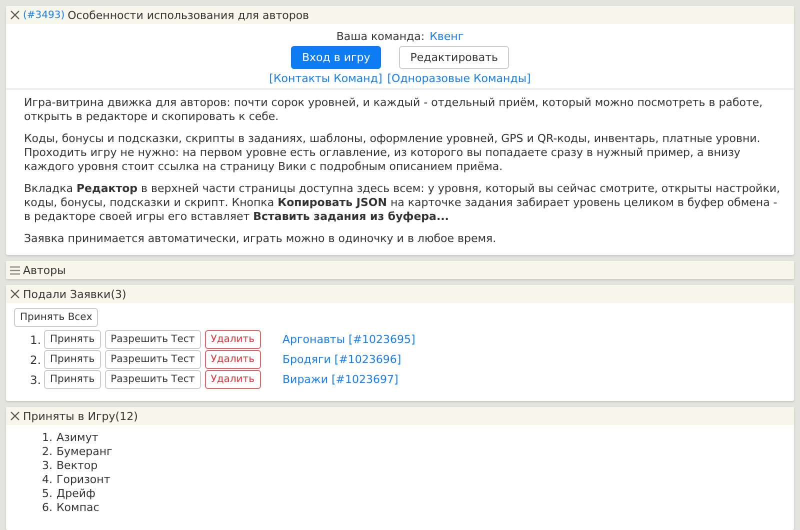 This screenshot has height=530, width=800. Describe the element at coordinates (35, 339) in the screenshot. I see `row-number: 1.` at that location.